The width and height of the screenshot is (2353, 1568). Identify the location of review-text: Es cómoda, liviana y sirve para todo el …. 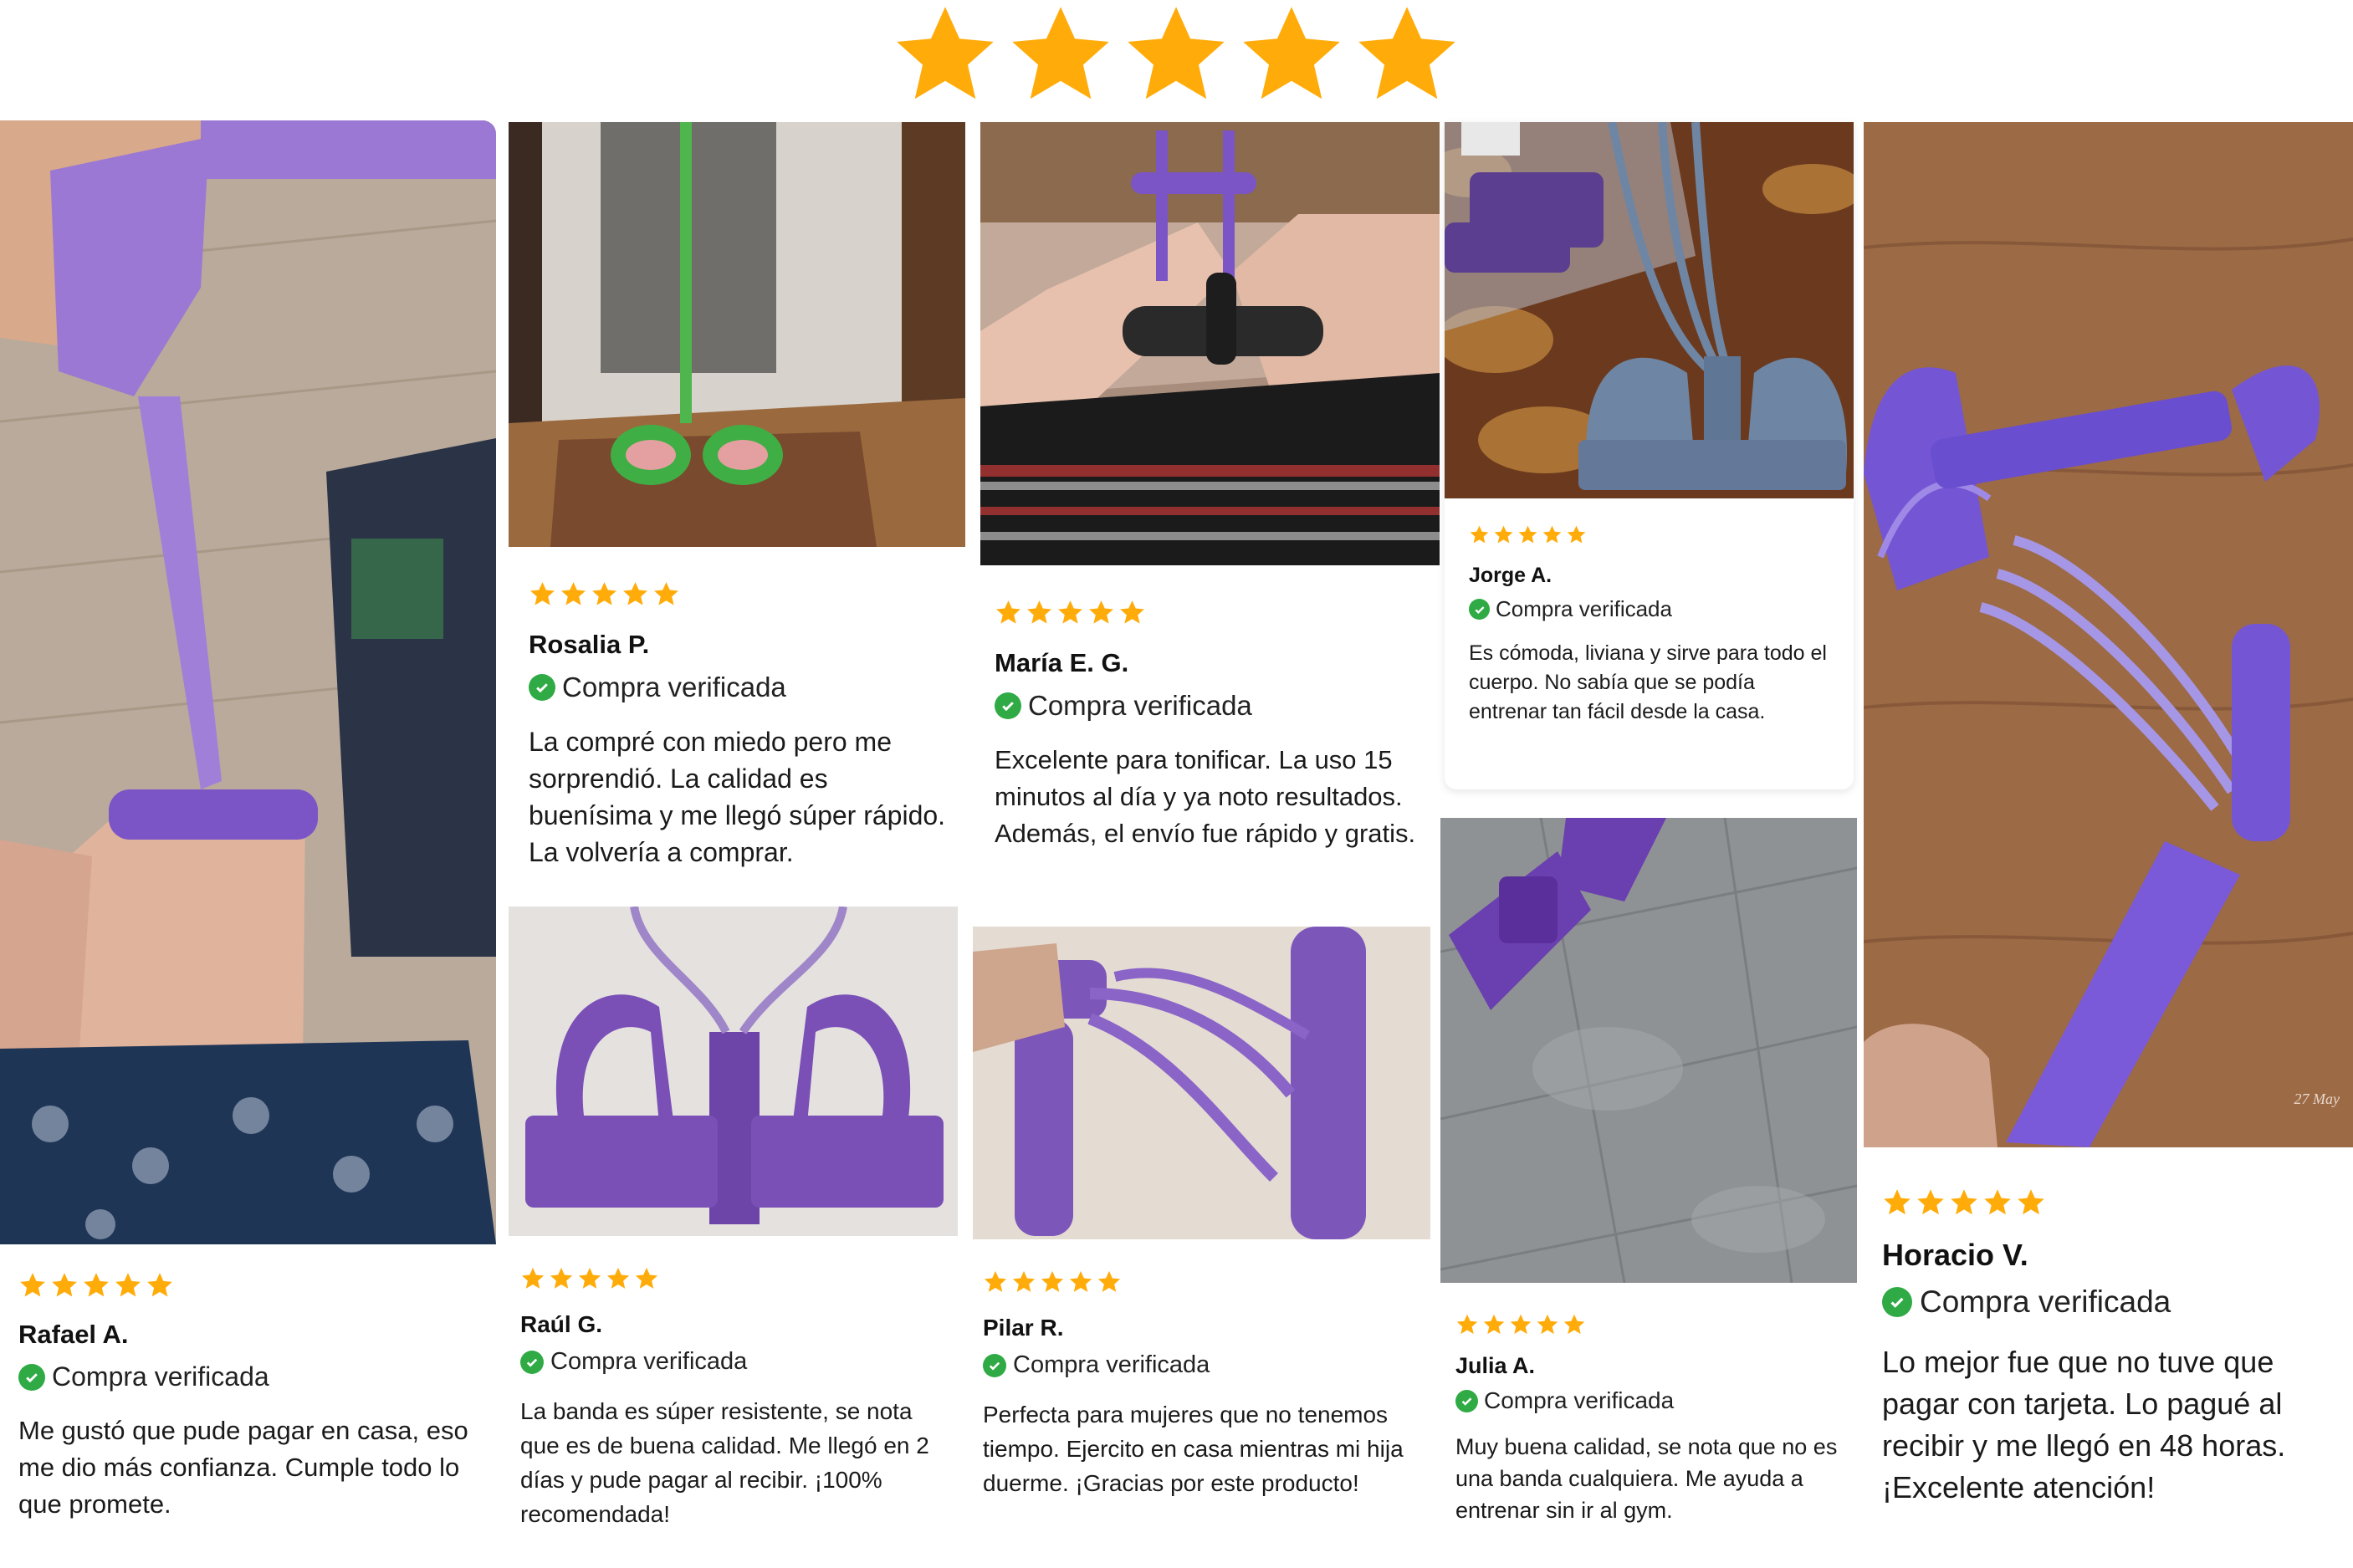
(1648, 682).